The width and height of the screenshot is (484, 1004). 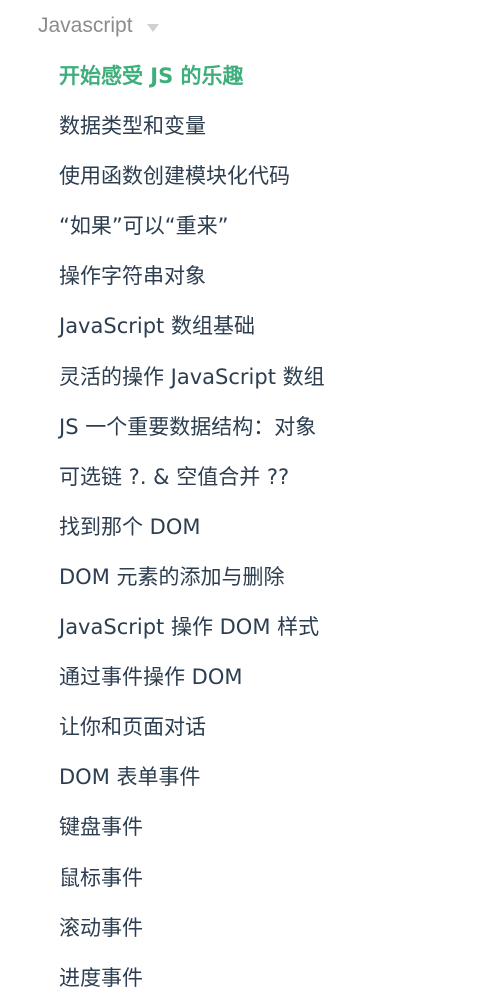 What do you see at coordinates (192, 827) in the screenshot?
I see `sidebar-item: 键盘事件` at bounding box center [192, 827].